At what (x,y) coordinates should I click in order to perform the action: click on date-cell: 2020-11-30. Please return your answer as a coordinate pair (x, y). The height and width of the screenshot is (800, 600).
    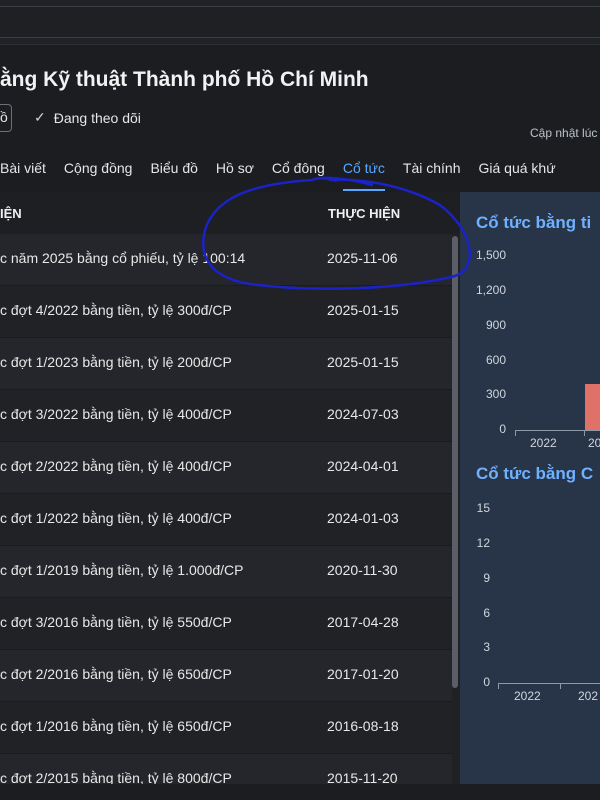
    Looking at the image, I should click on (362, 570).